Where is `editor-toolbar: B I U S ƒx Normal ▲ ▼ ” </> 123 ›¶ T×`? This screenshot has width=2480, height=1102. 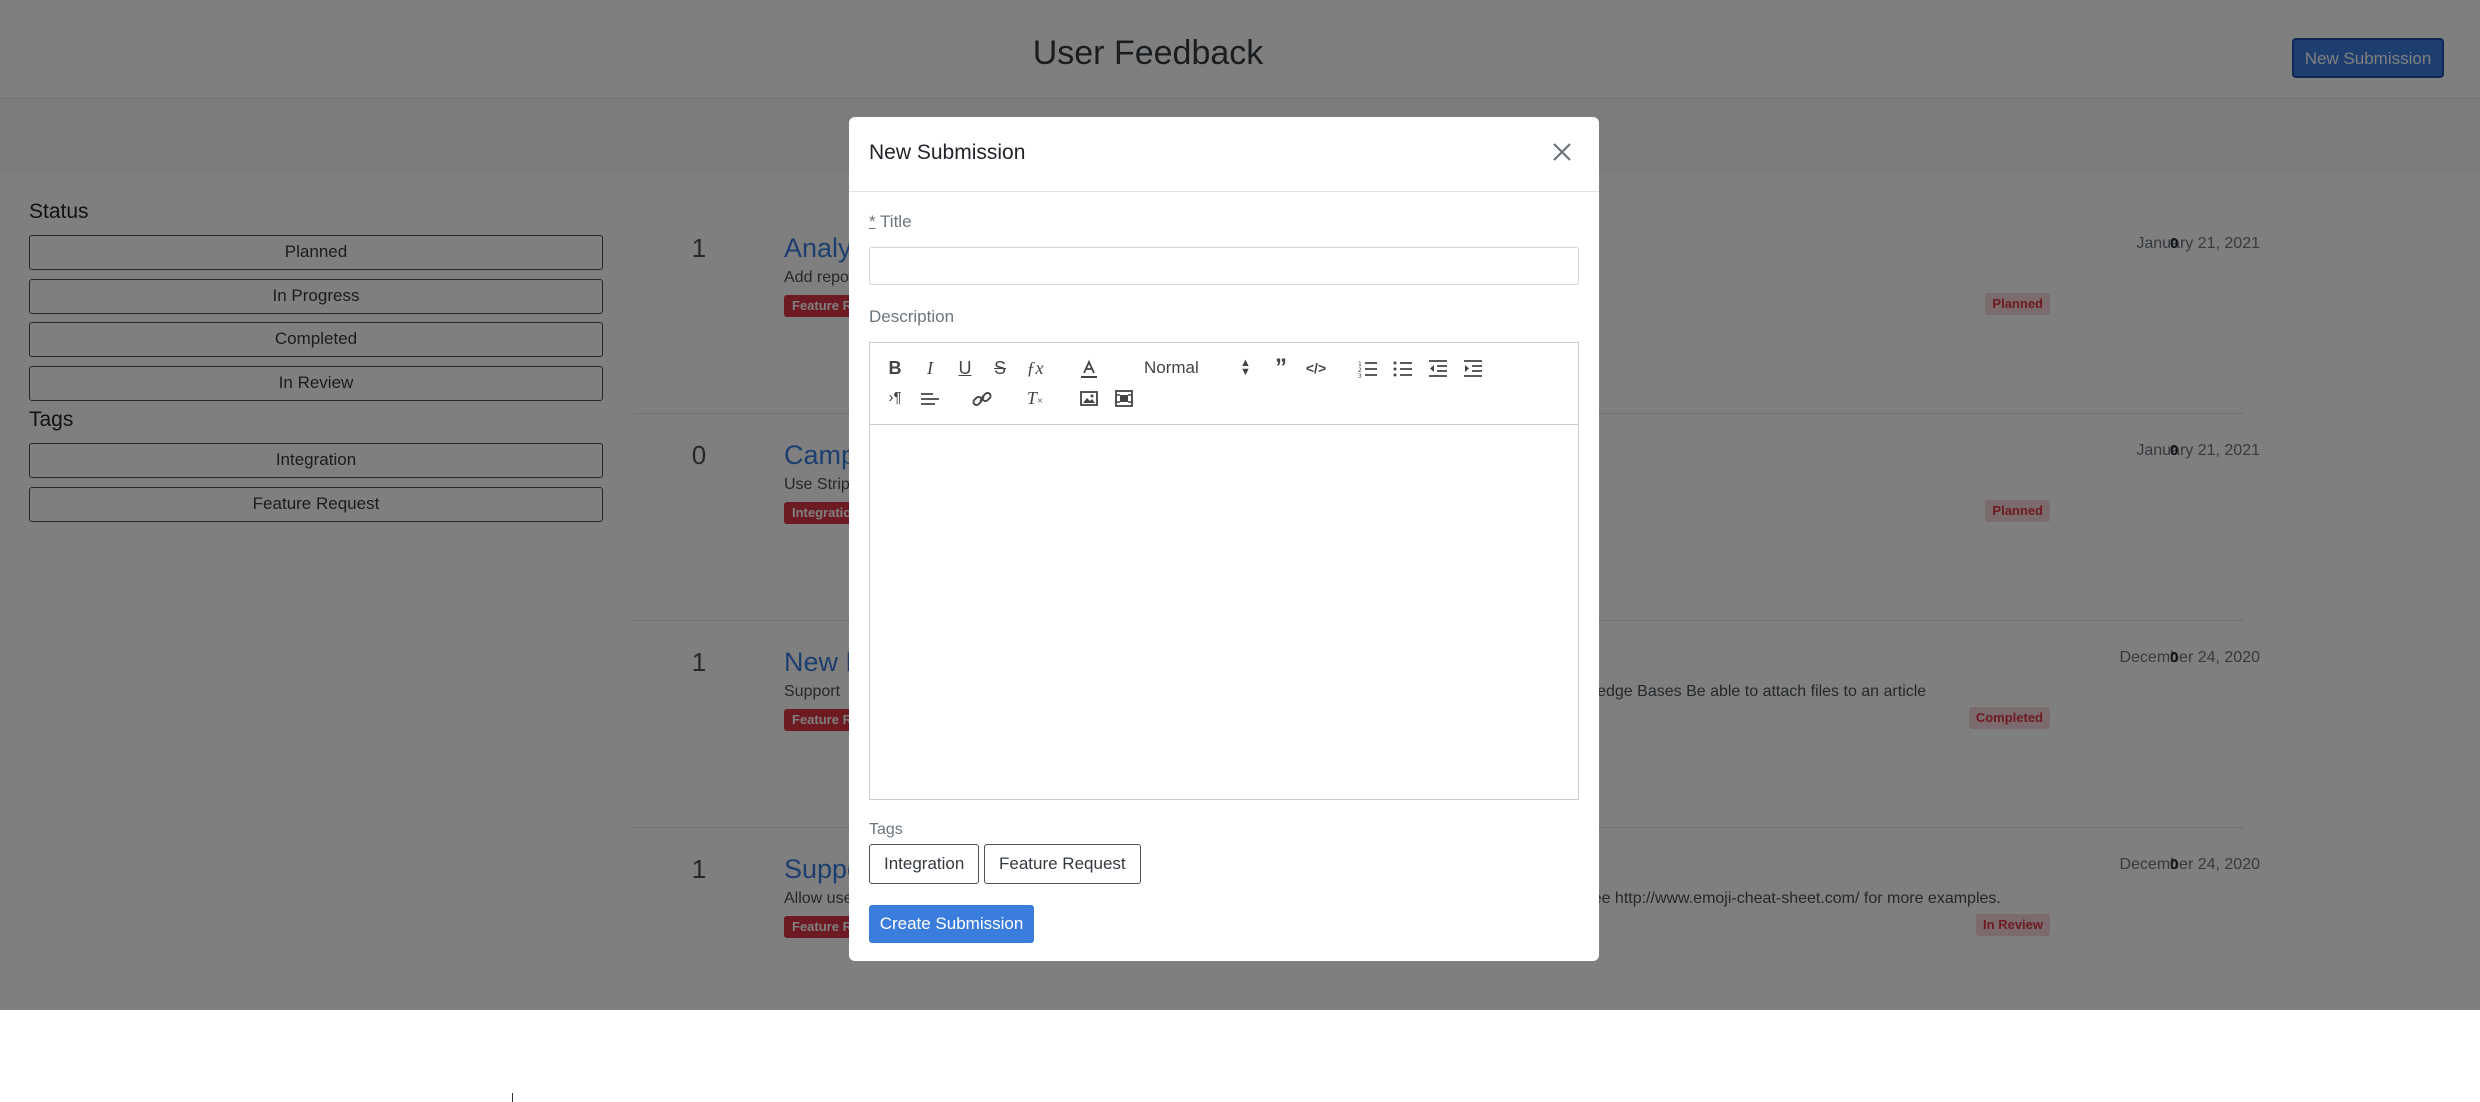 editor-toolbar: B I U S ƒx Normal ▲ ▼ ” </> 123 ›¶ T× is located at coordinates (1224, 383).